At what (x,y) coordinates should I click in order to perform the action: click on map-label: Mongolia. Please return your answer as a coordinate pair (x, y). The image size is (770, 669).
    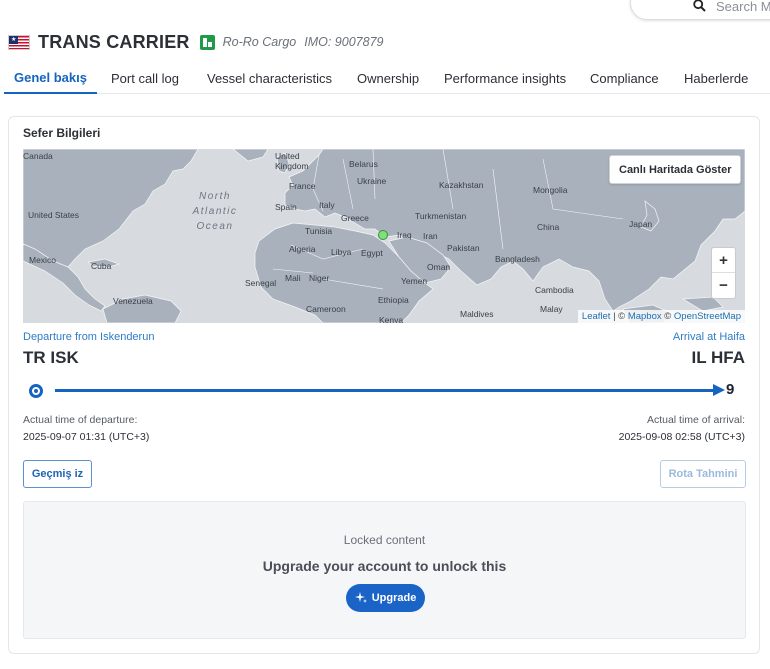
    Looking at the image, I should click on (550, 190).